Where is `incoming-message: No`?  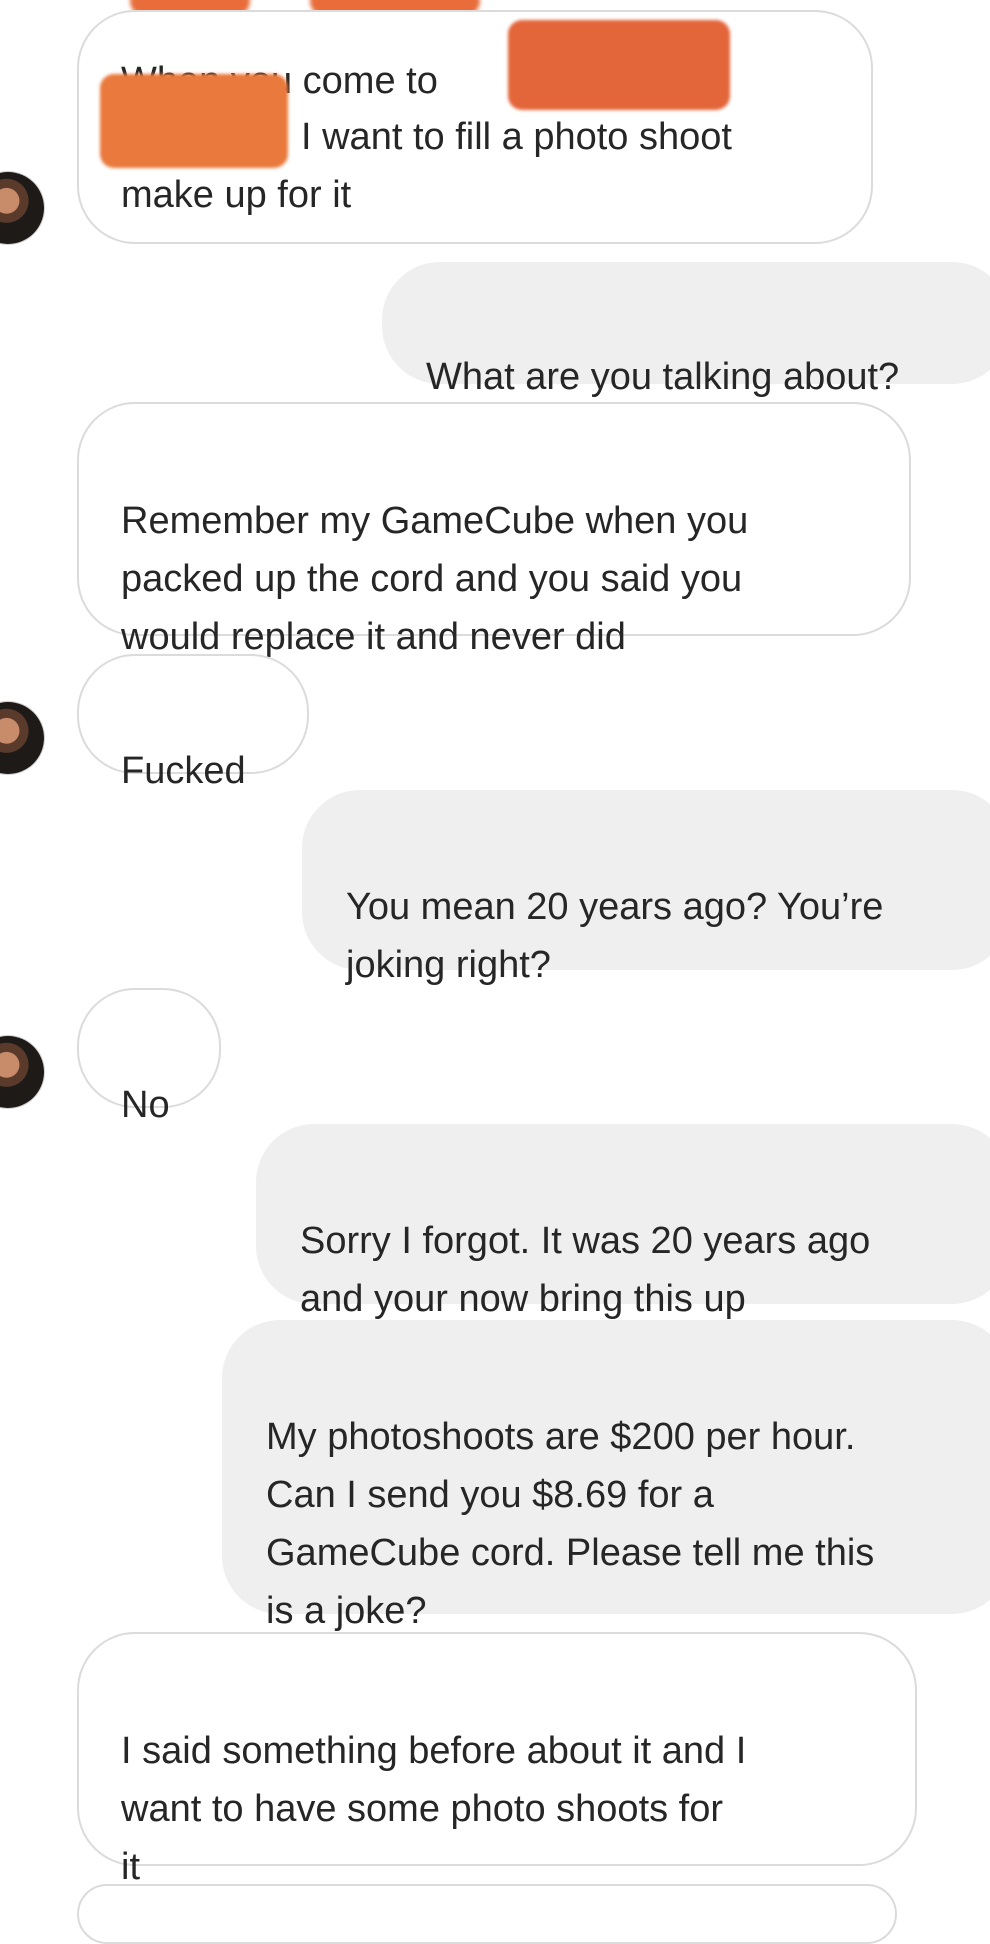 incoming-message: No is located at coordinates (149, 1057).